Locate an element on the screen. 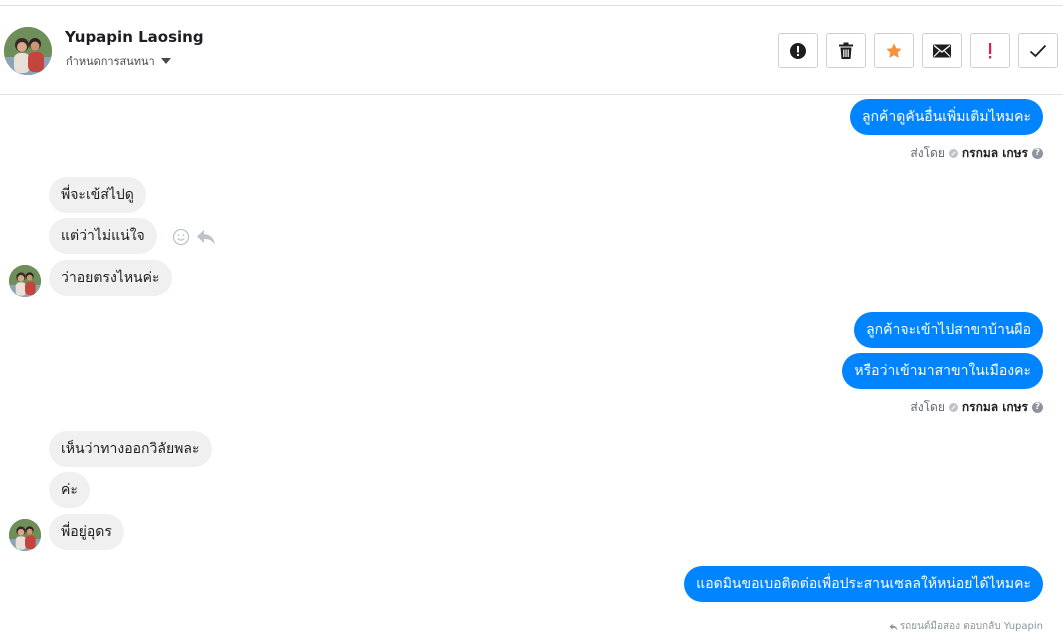 The image size is (1063, 634). action-toolbar is located at coordinates (918, 50).